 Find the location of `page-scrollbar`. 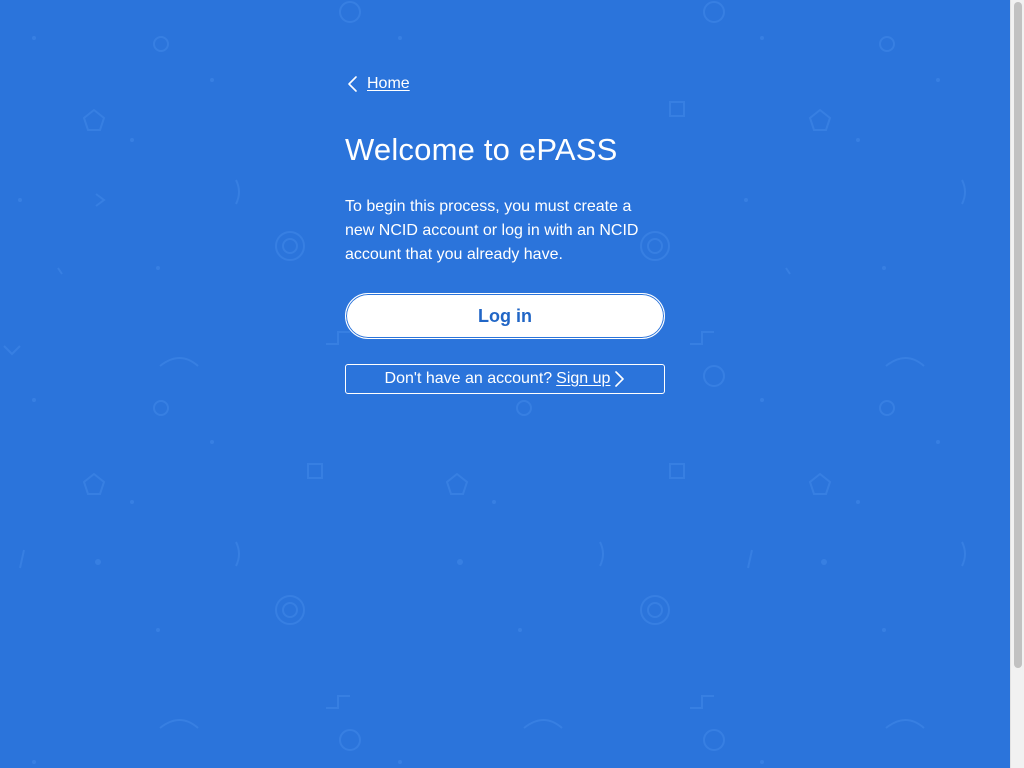

page-scrollbar is located at coordinates (1017, 384).